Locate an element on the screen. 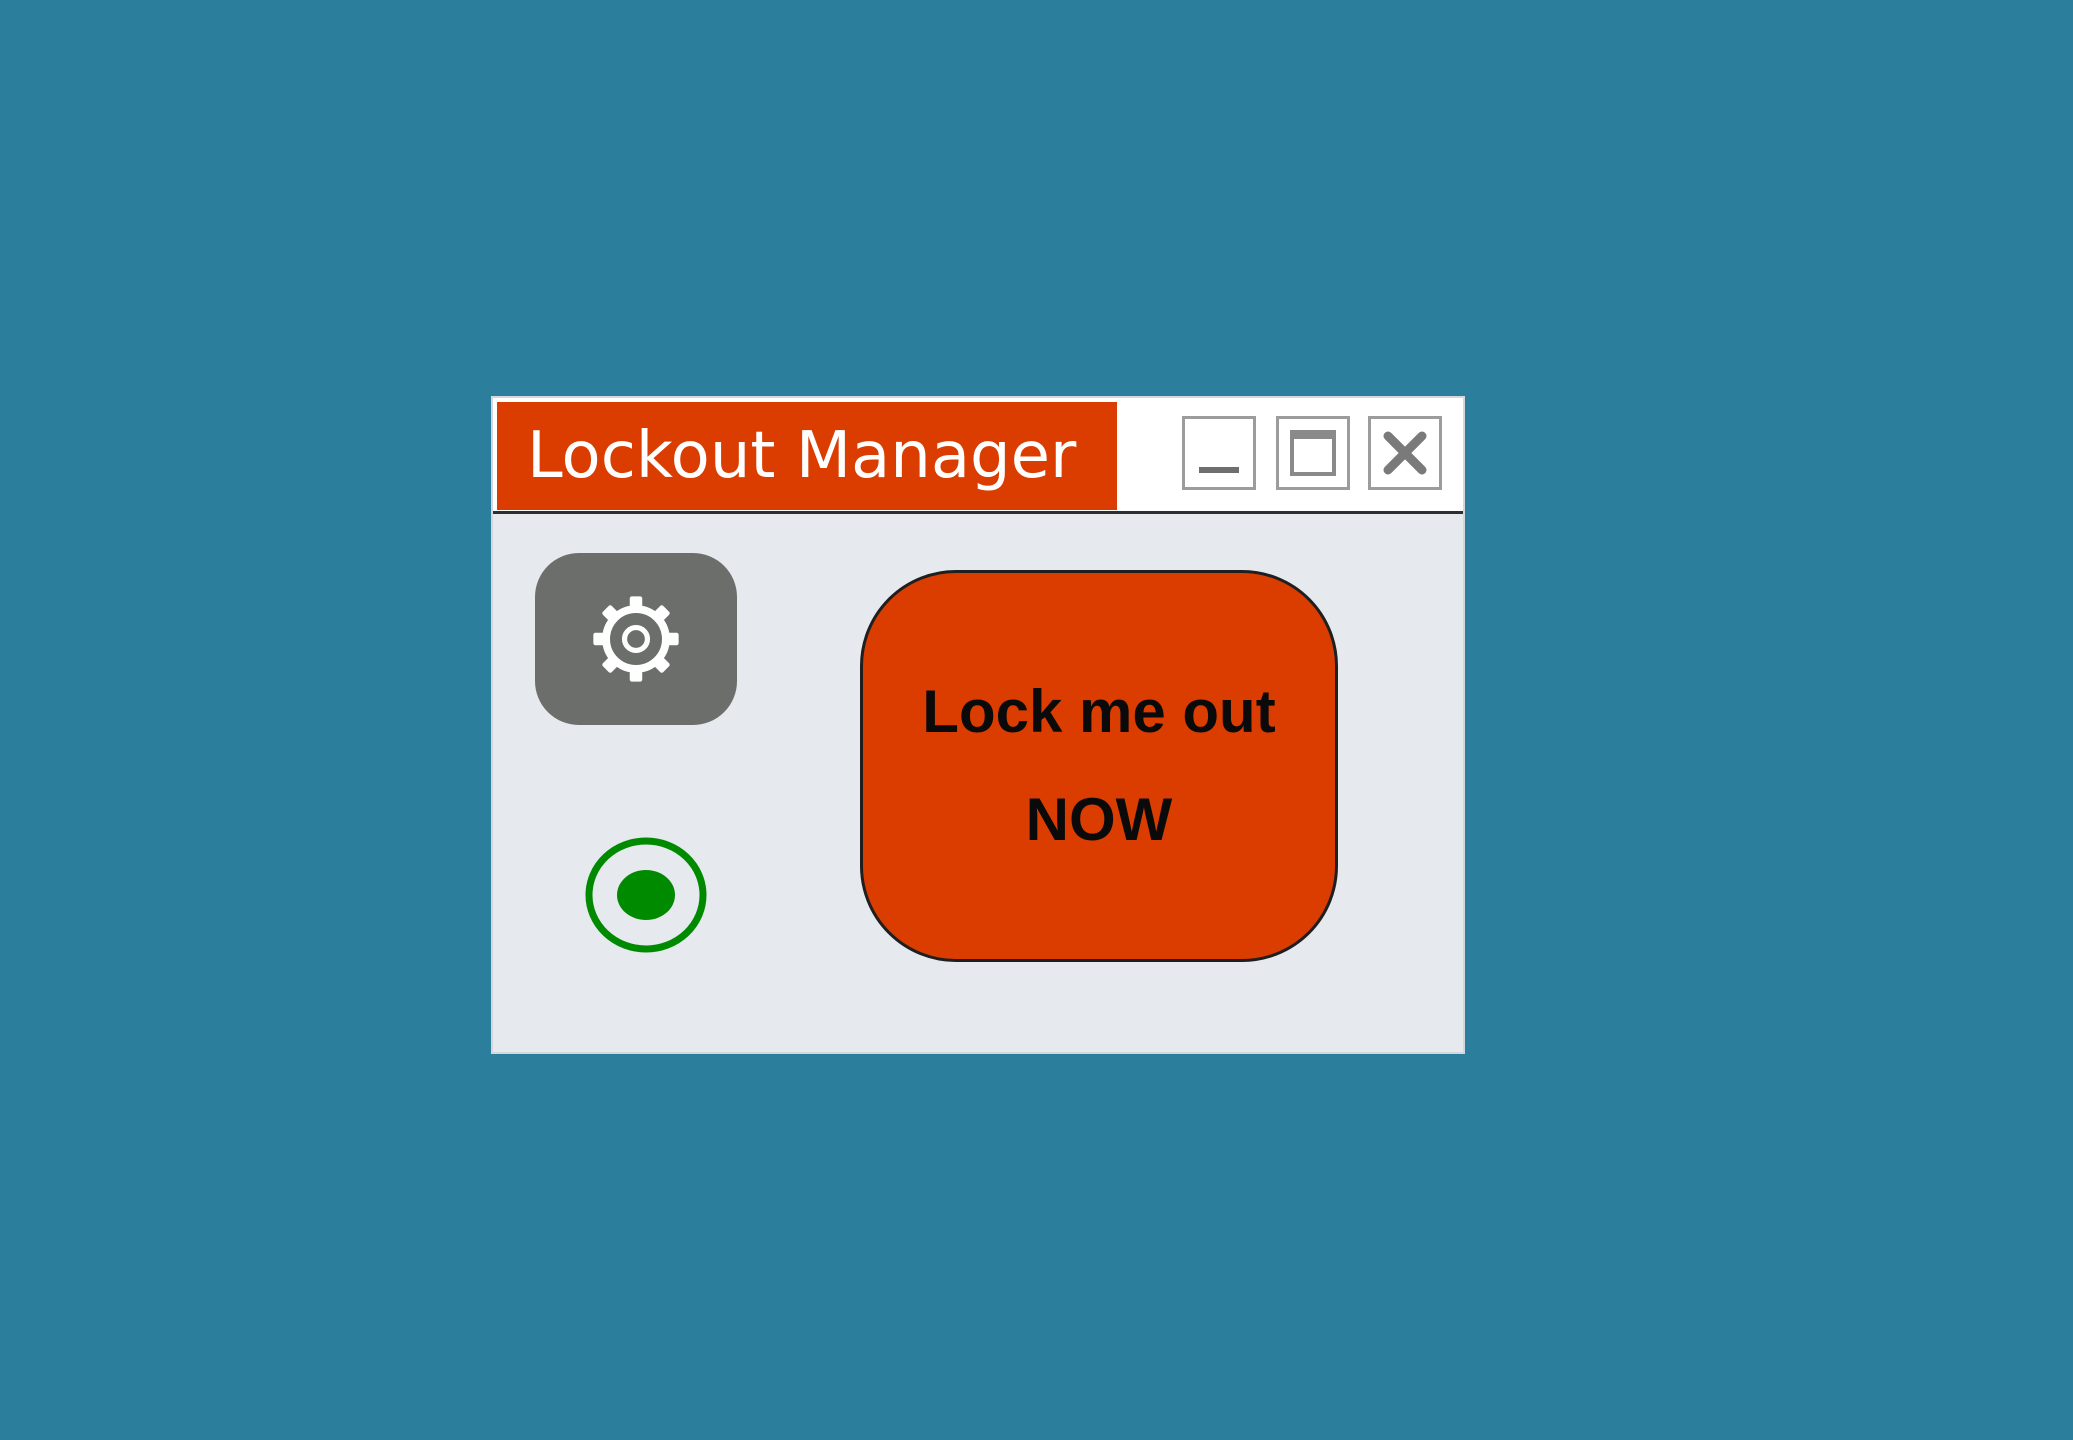  close-button is located at coordinates (1405, 453).